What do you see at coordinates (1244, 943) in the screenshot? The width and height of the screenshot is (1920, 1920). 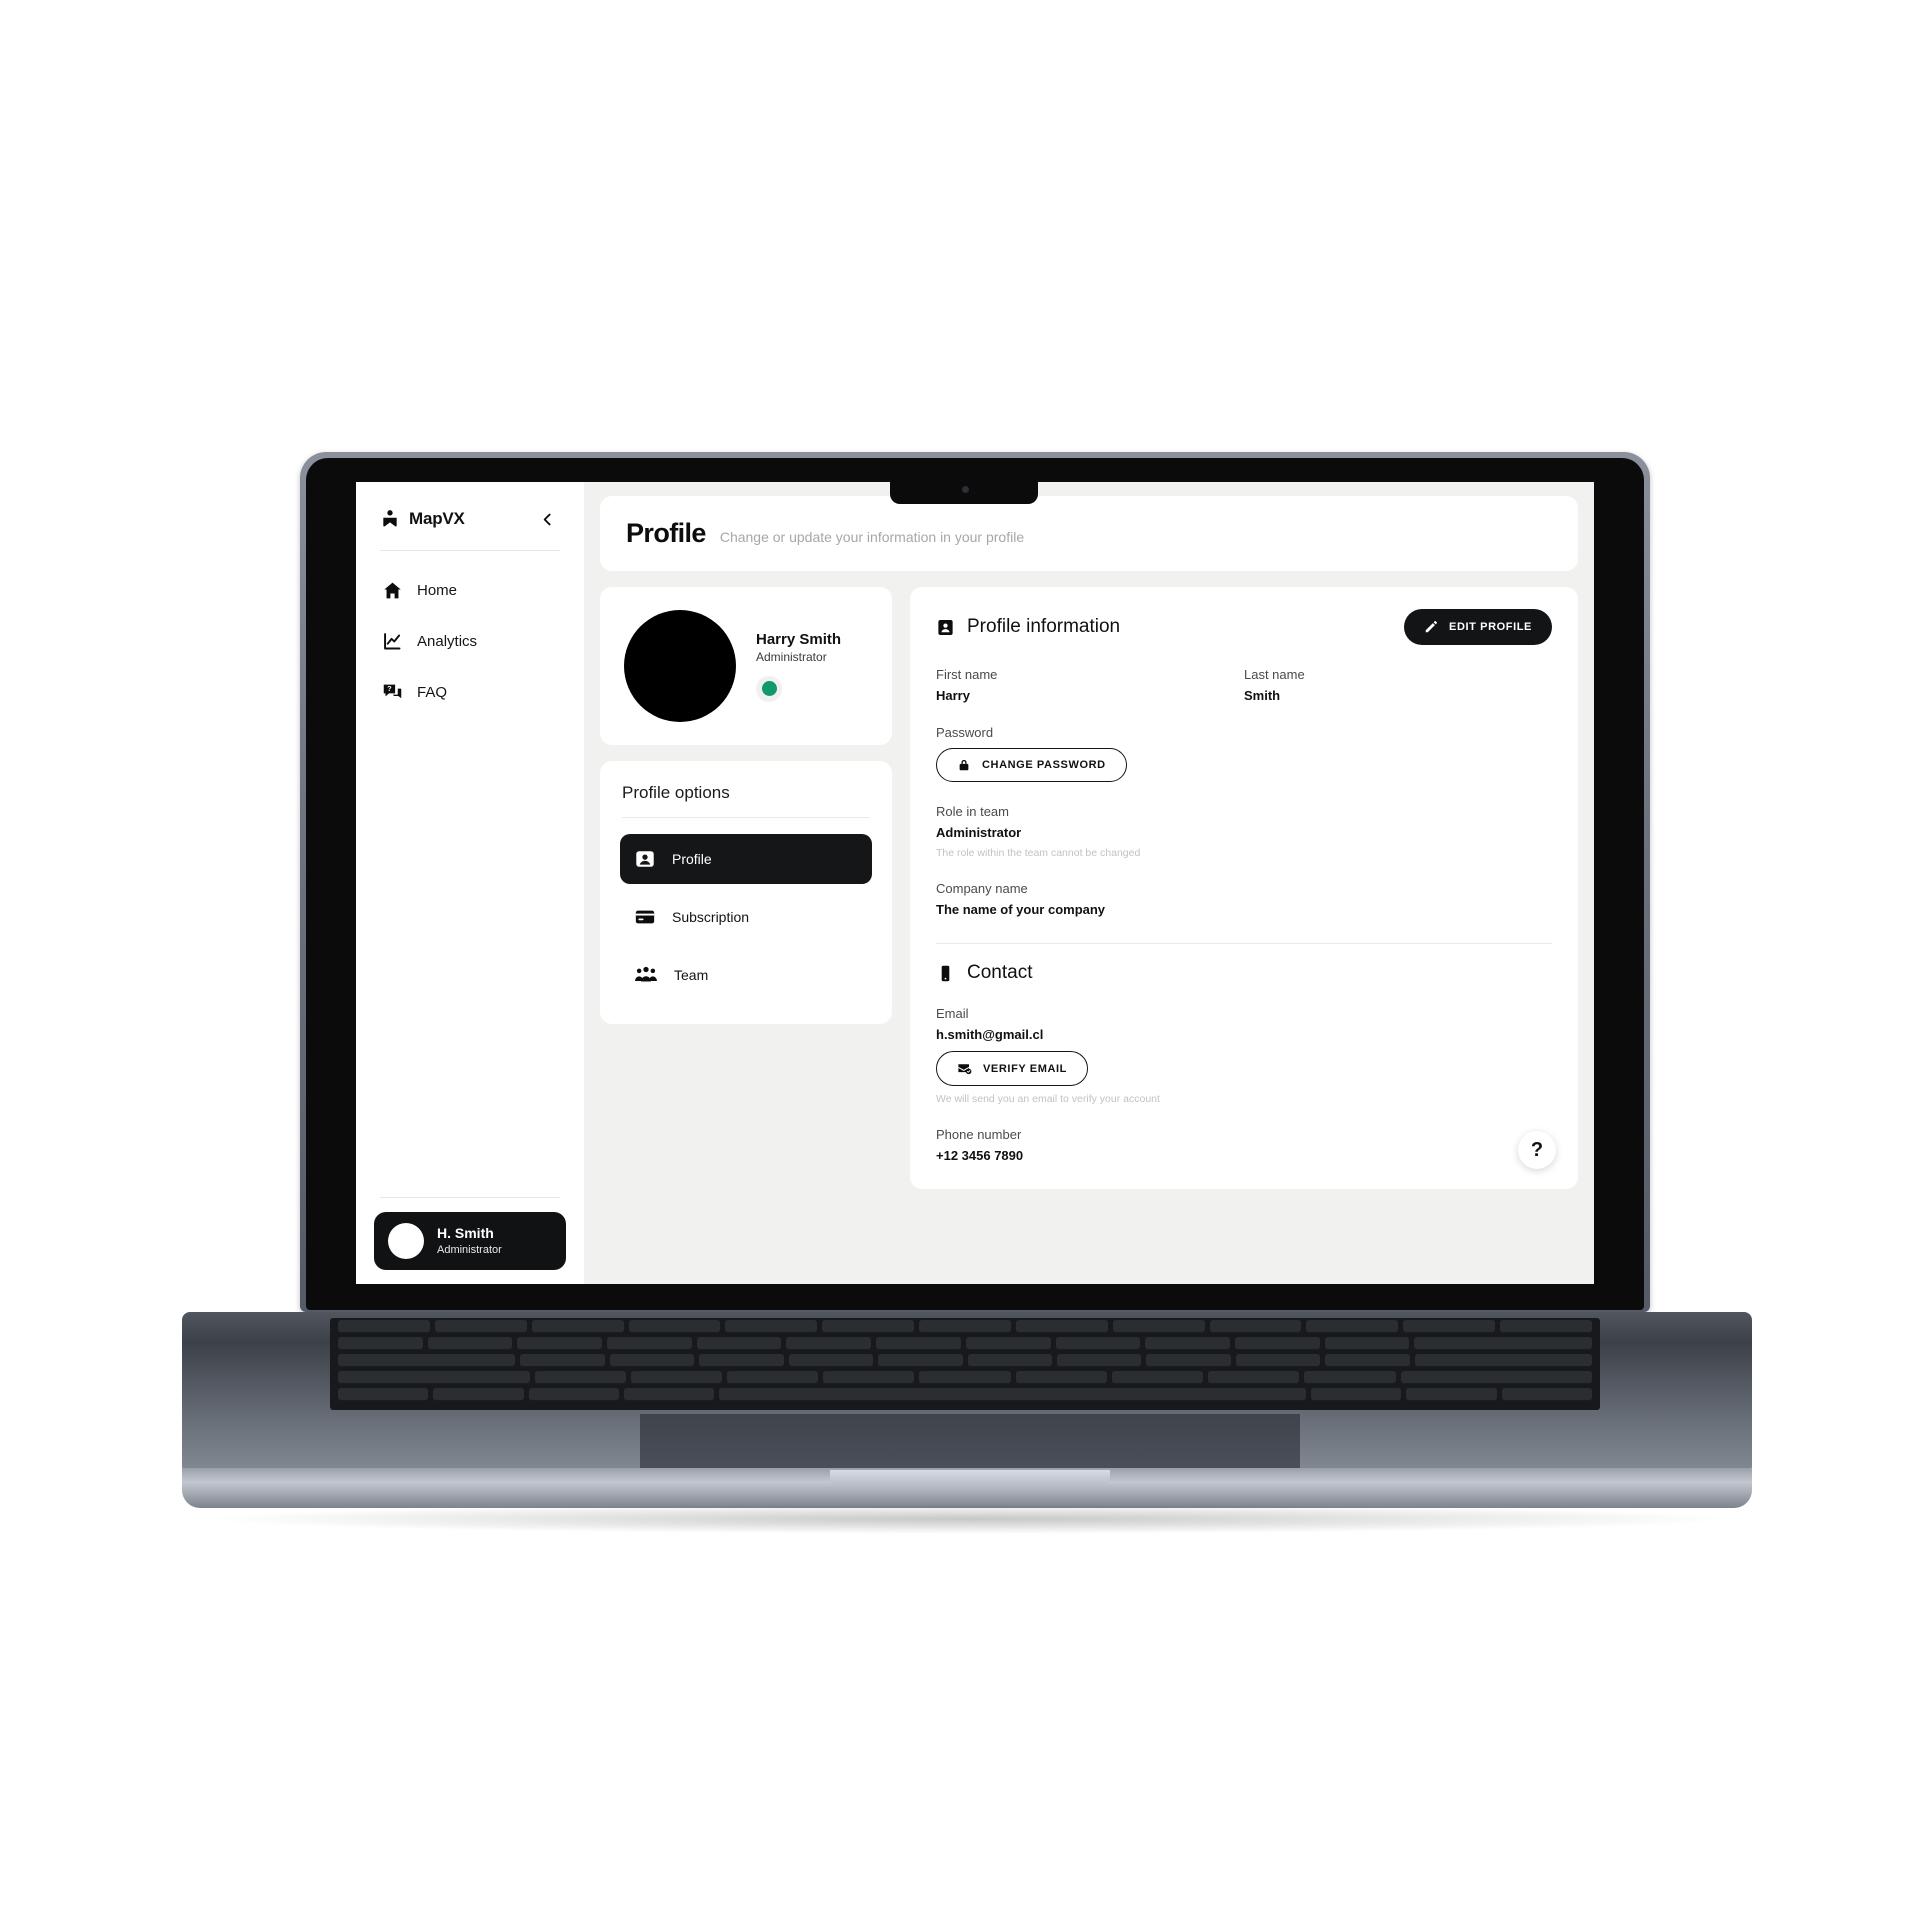 I see `contact-section-divider` at bounding box center [1244, 943].